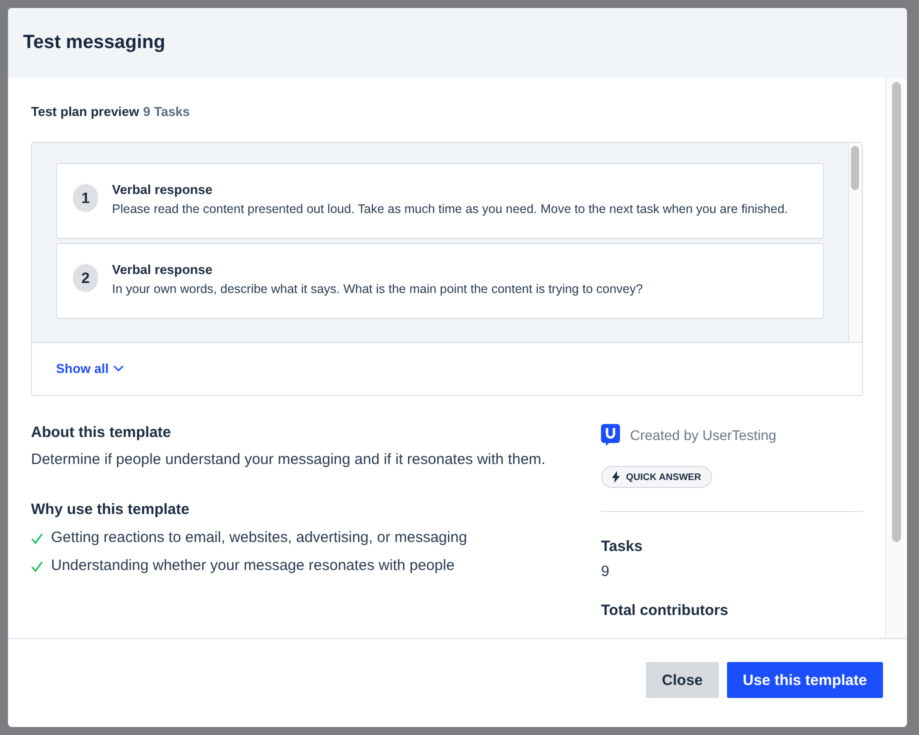  Describe the element at coordinates (94, 43) in the screenshot. I see `dialog-title: Test messaging` at that location.